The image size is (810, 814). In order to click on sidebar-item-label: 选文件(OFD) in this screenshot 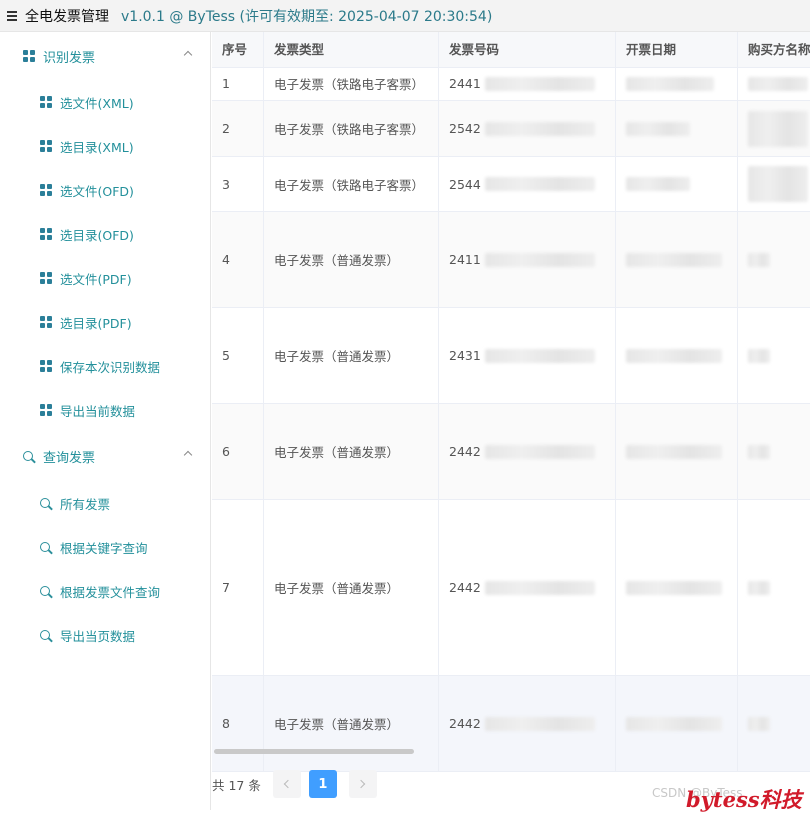, I will do `click(97, 191)`.